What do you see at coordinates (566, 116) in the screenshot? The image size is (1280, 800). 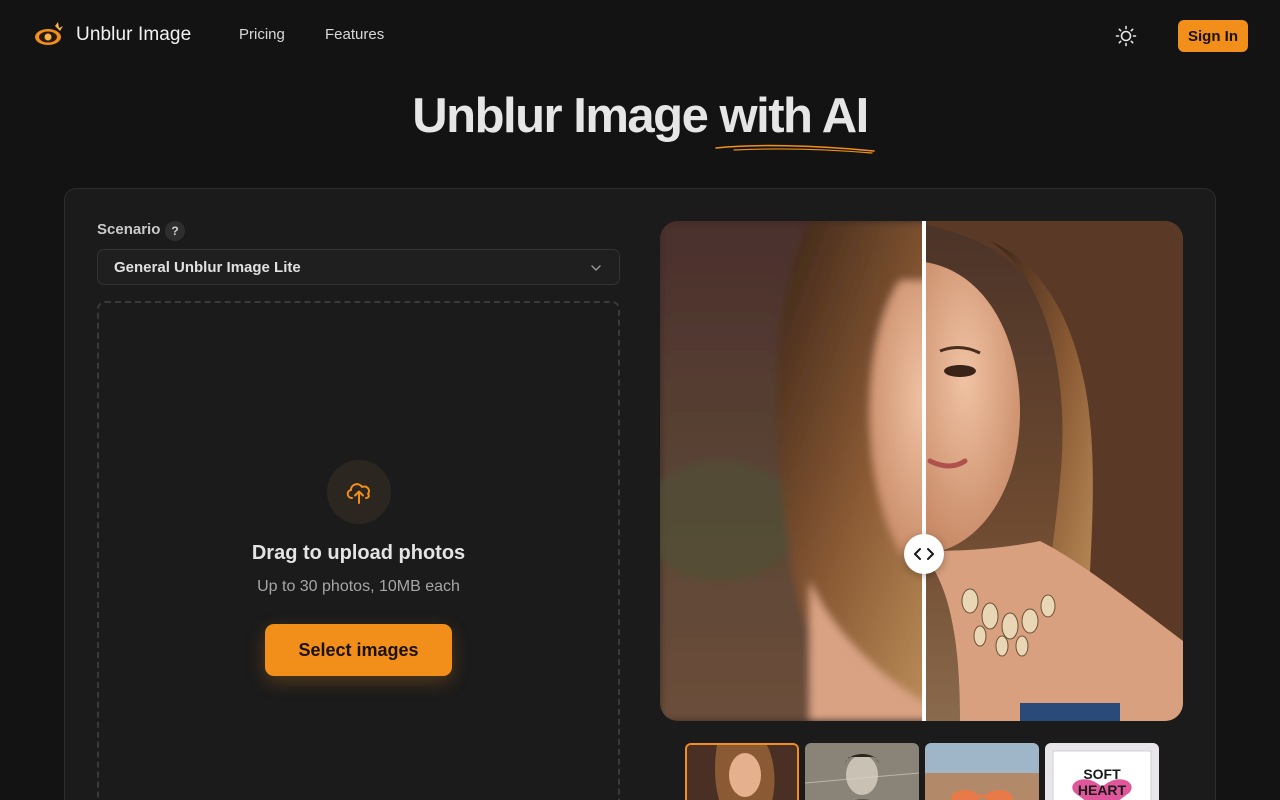 I see `title-part-1: Unblur Image` at bounding box center [566, 116].